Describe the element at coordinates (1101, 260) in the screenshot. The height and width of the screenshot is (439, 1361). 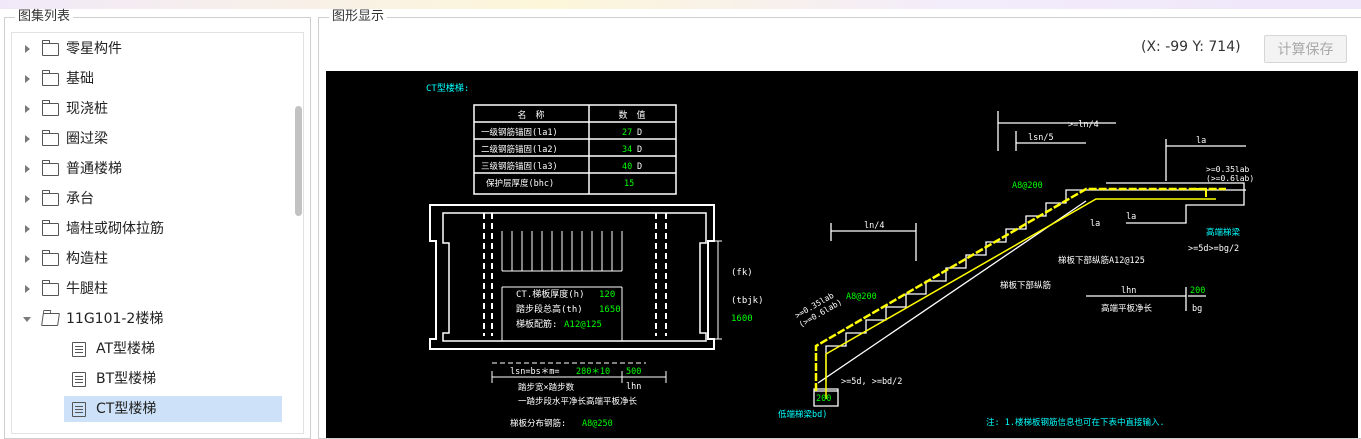
I see `section-bottom-rebar: 梯板下部纵筋A12@125` at that location.